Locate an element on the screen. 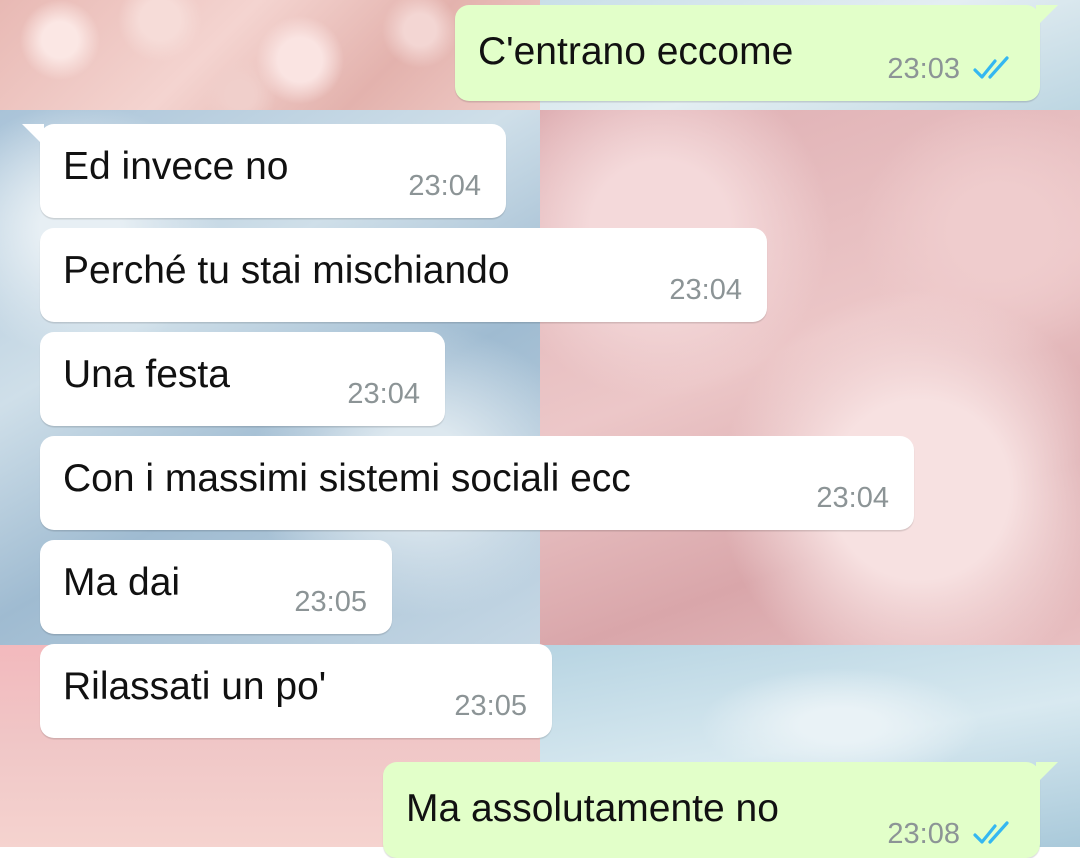 This screenshot has height=858, width=1080. message-bubble-incoming: Con i massimi sistemi sociali ecc 23:04 is located at coordinates (477, 483).